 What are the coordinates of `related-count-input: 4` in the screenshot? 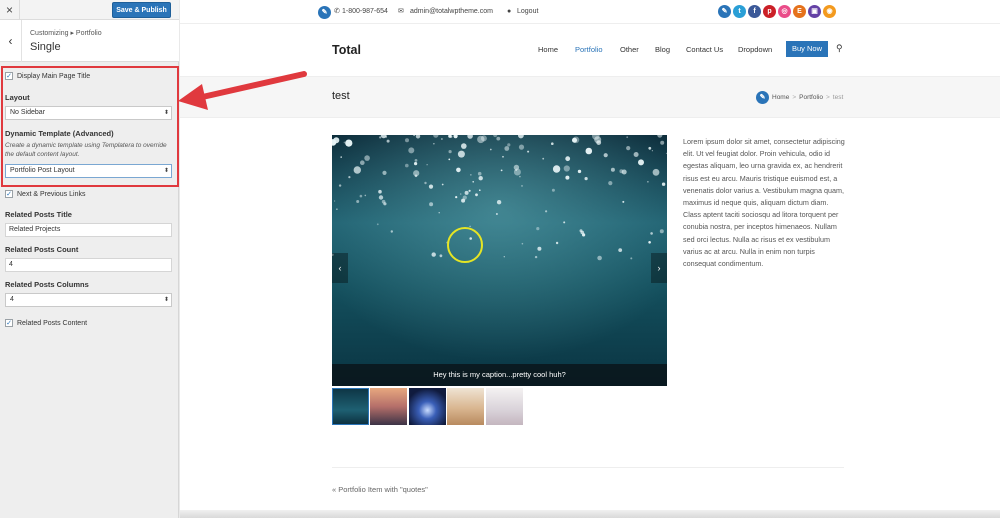 It's located at (88, 265).